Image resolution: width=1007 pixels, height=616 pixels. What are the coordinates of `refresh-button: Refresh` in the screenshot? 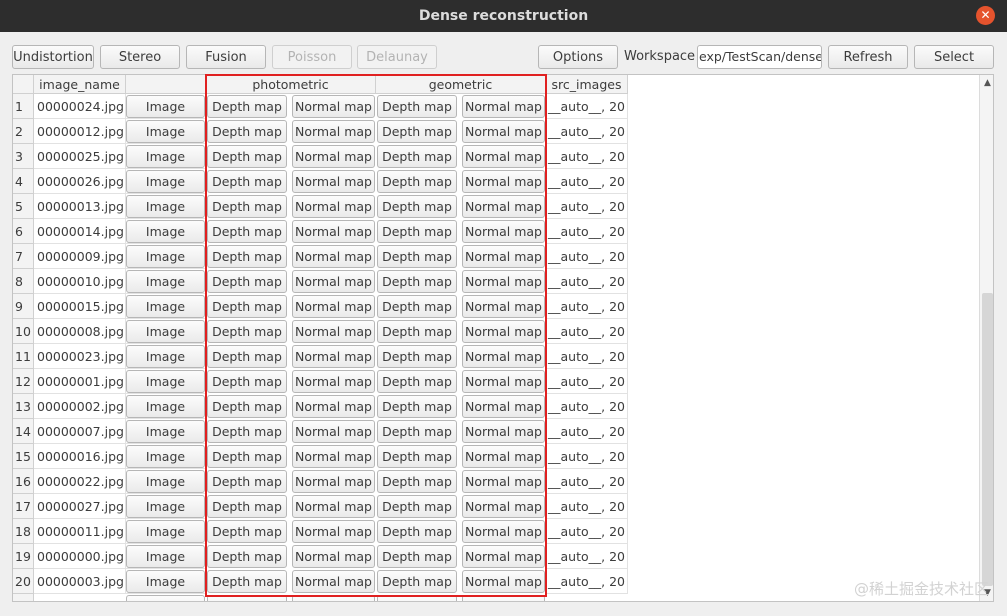 It's located at (868, 57).